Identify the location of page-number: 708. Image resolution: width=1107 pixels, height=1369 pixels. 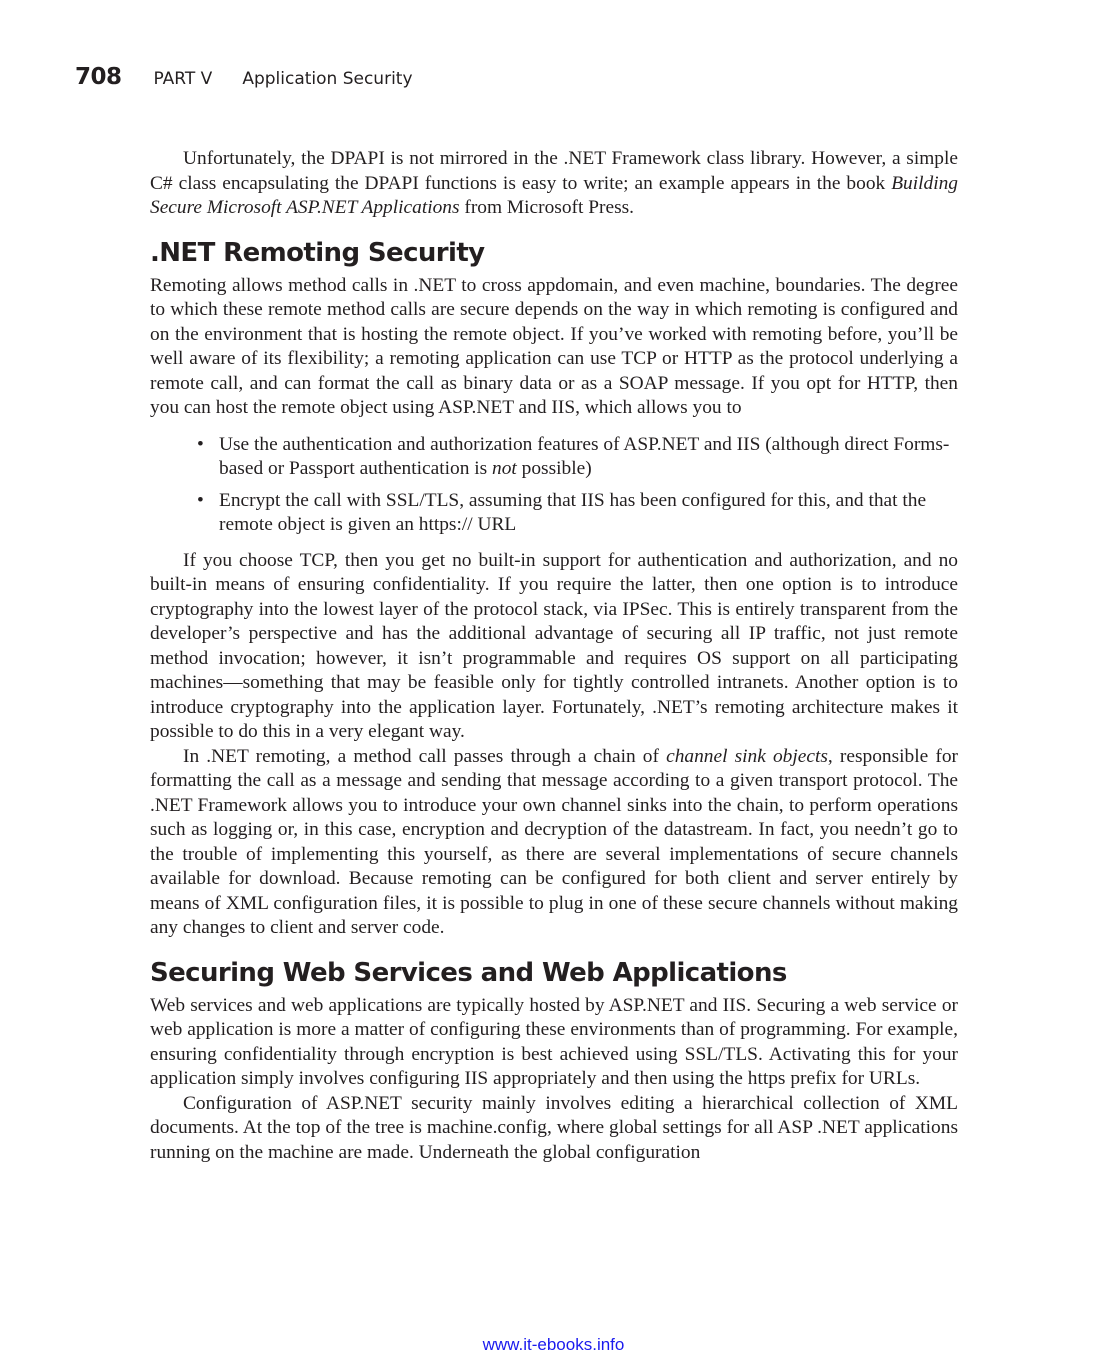
(98, 77).